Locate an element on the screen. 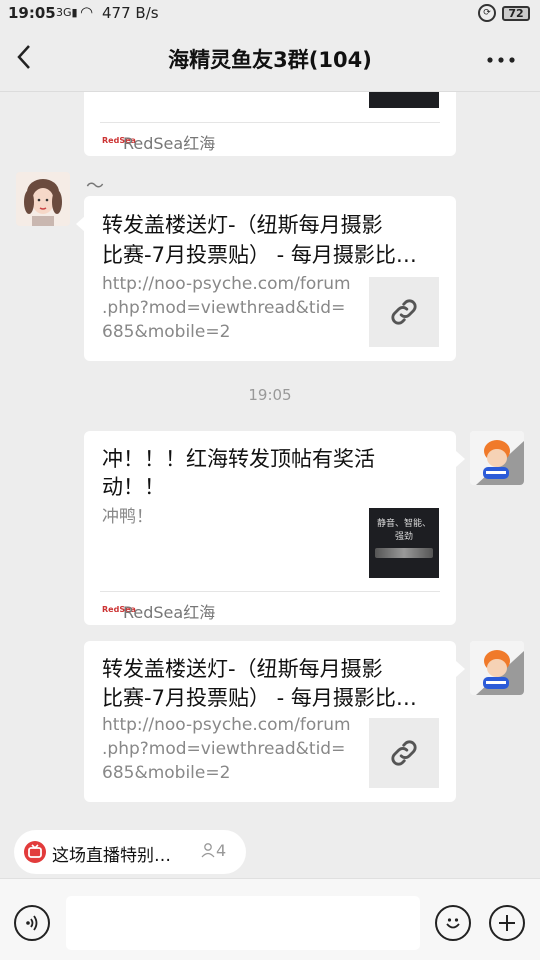 This screenshot has height=960, width=540. voice-icon is located at coordinates (32, 923).